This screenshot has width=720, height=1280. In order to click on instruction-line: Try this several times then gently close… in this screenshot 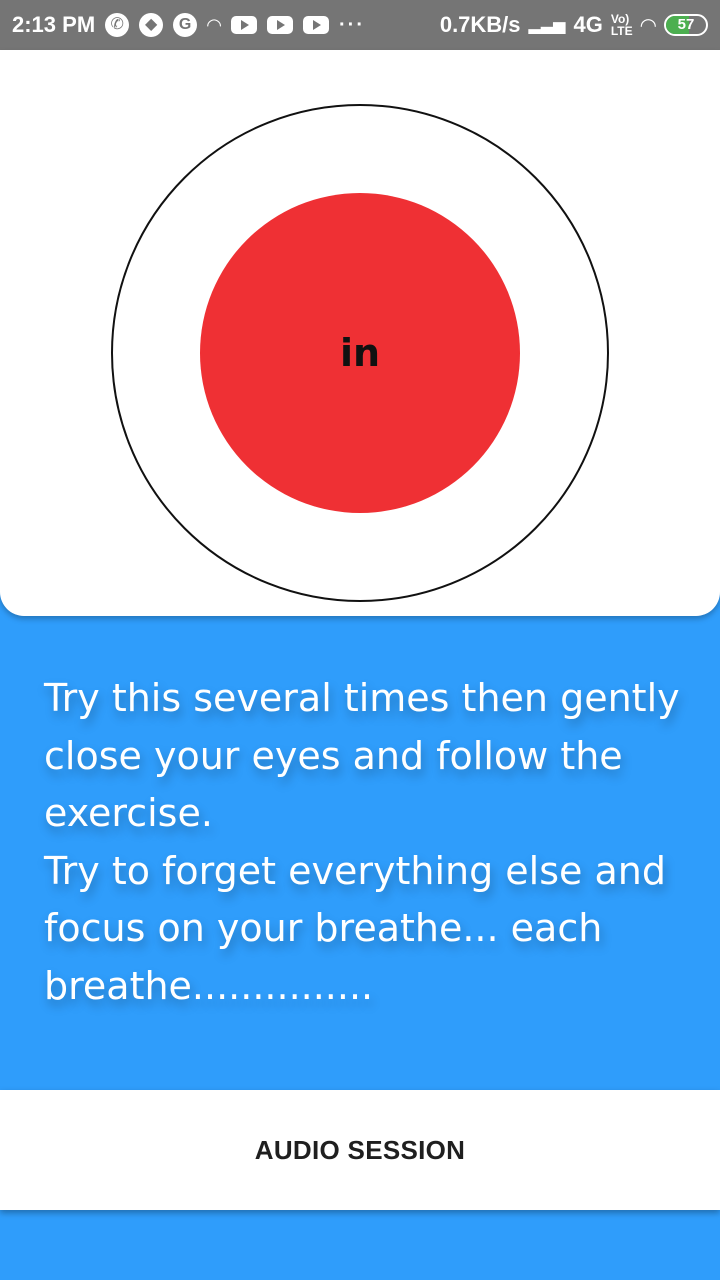, I will do `click(362, 755)`.